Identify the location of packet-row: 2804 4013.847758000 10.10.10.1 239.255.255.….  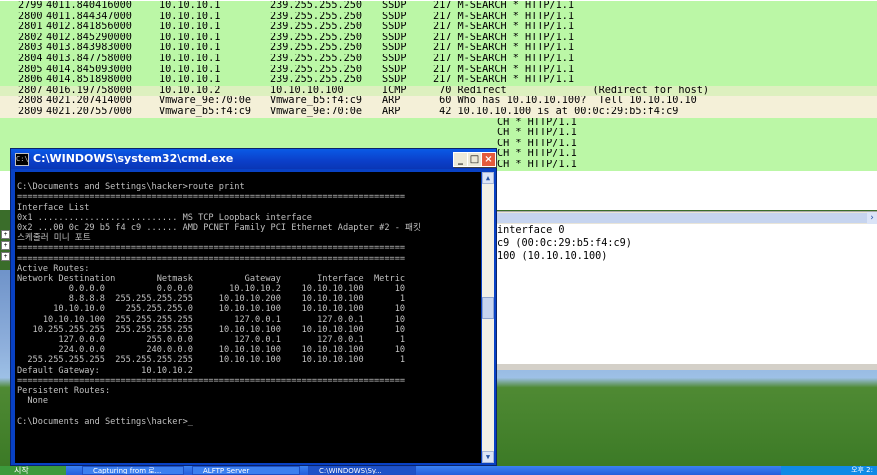
(438, 59).